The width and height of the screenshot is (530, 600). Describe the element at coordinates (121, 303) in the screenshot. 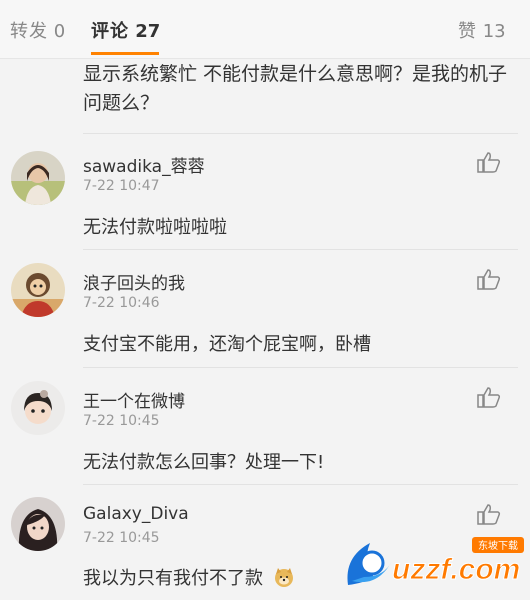

I see `comment-time: 7-22 10:46` at that location.